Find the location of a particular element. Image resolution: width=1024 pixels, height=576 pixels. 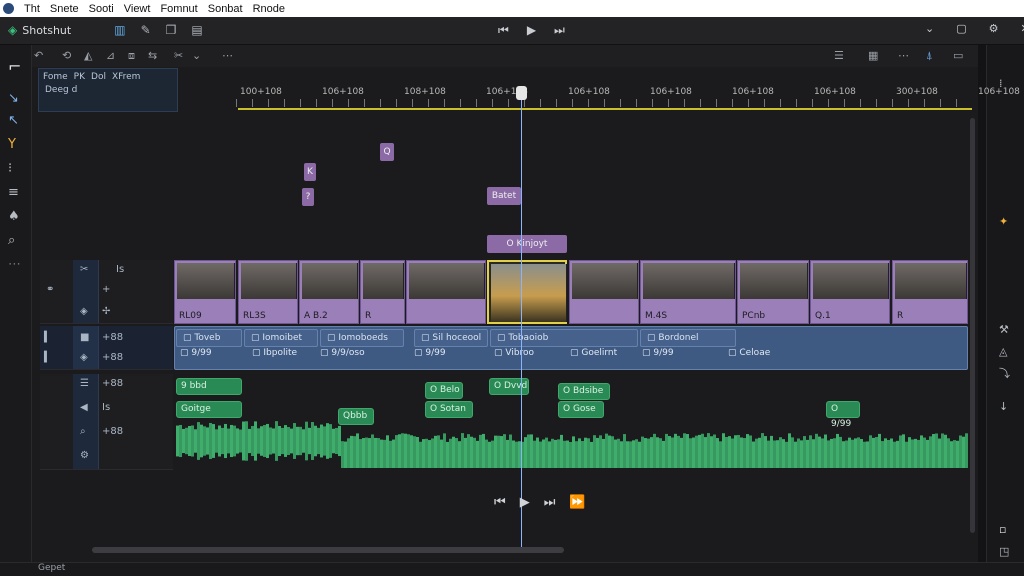

vertical-scrollbar is located at coordinates (972, 325).